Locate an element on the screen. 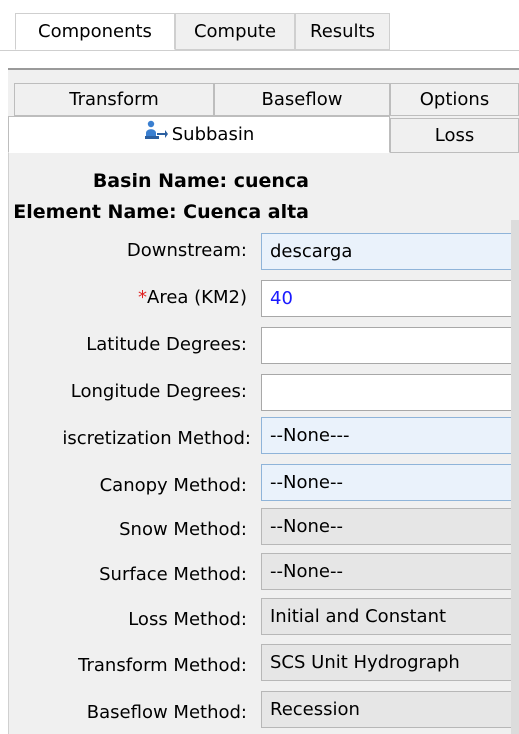 This screenshot has width=519, height=734. basin-name: Basin Name: cuenca is located at coordinates (200, 181).